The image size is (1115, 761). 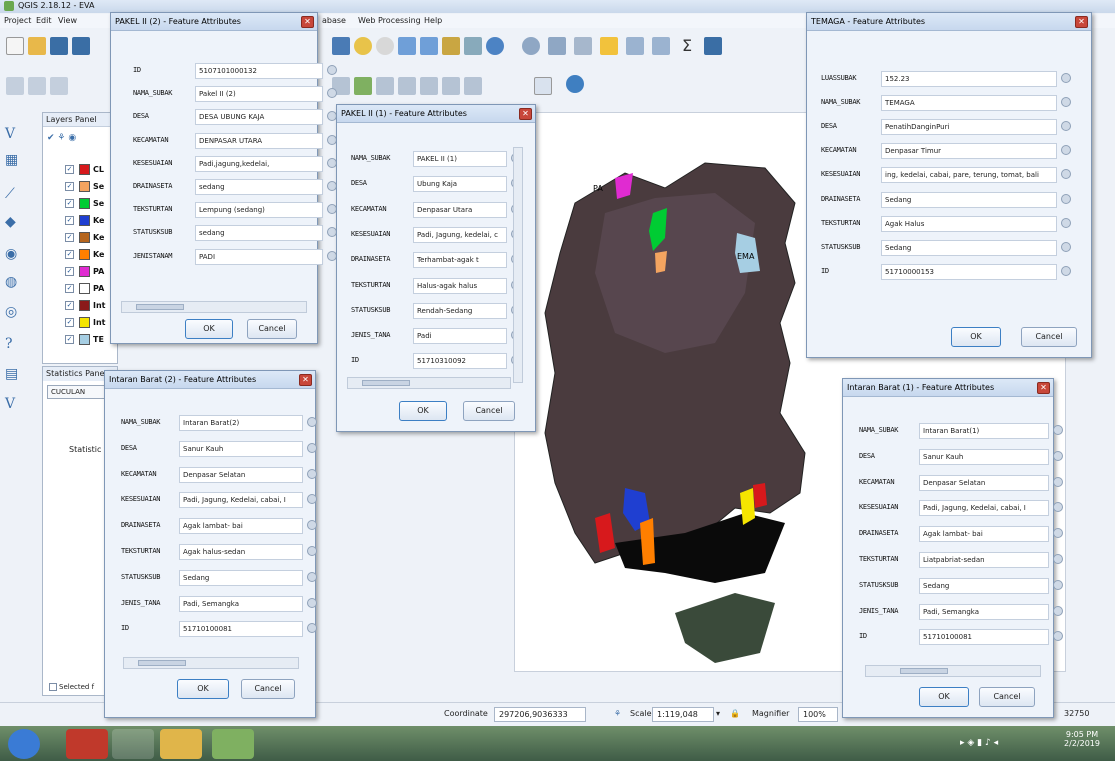 I want to click on start-button-icon, so click(x=24, y=744).